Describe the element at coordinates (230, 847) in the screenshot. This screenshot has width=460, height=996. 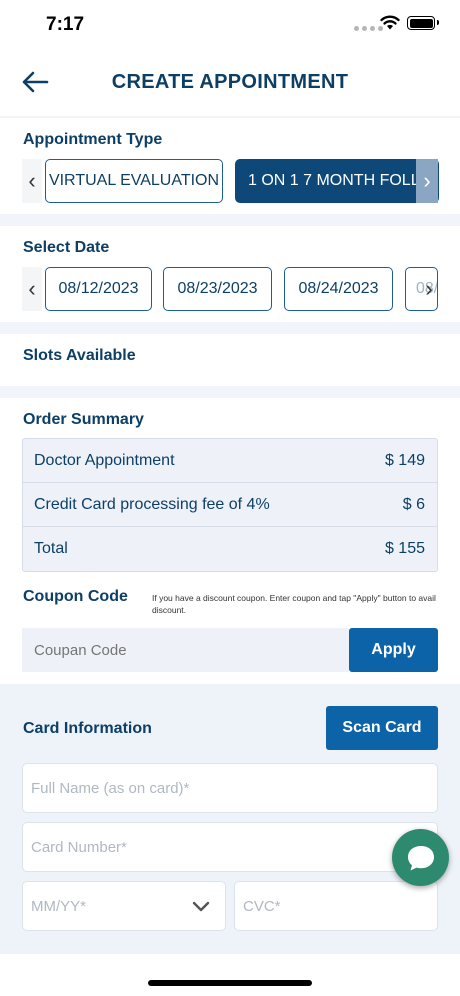
I see `card-number-field: Card Number*` at that location.